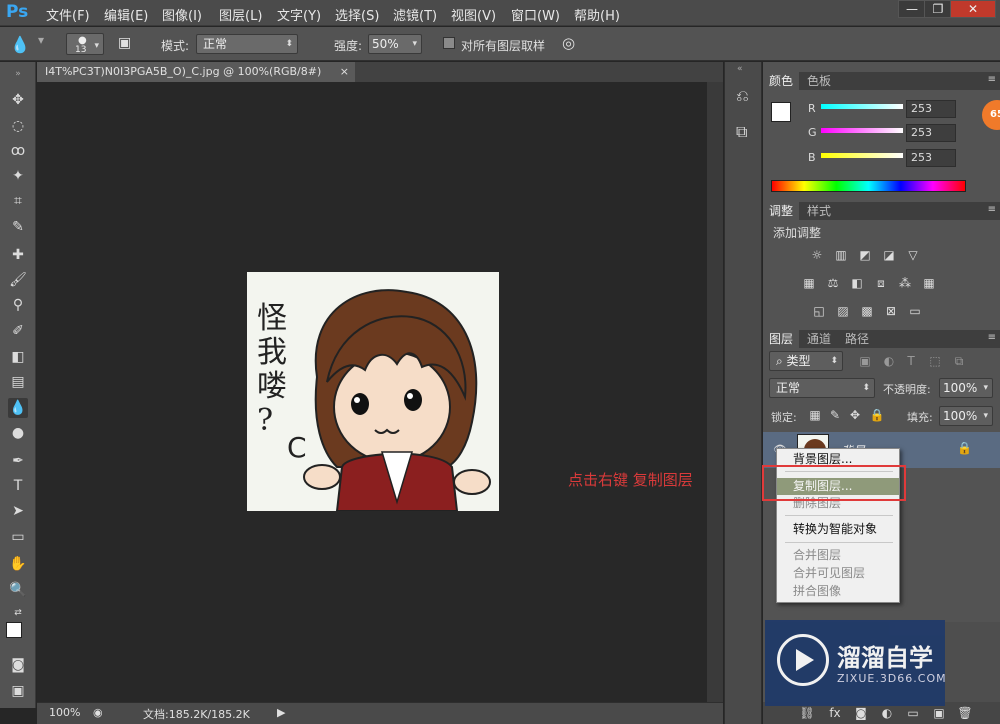  What do you see at coordinates (835, 713) in the screenshot?
I see `layer-style-icon: fx` at bounding box center [835, 713].